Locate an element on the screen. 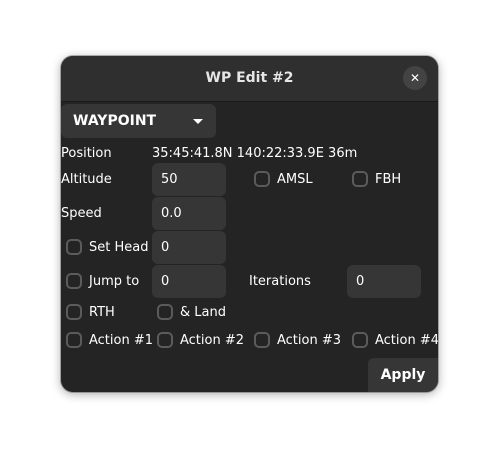 The height and width of the screenshot is (460, 499). action-4-label: Action #4 is located at coordinates (406, 340).